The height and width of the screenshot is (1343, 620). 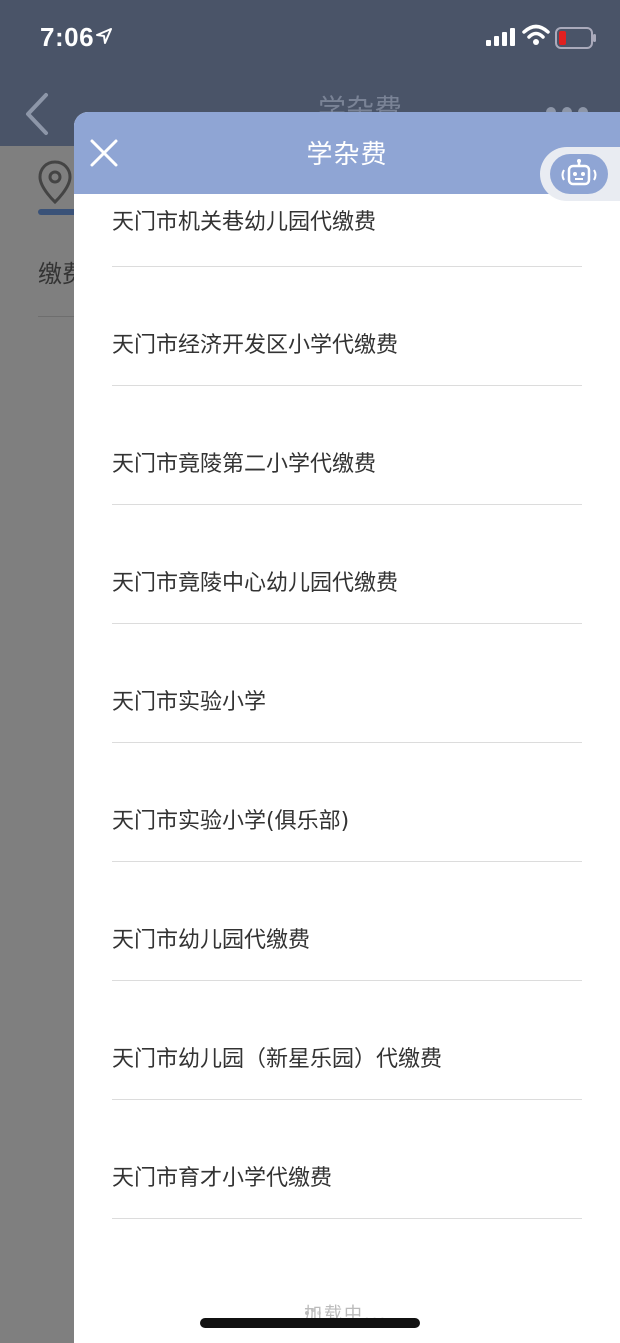 What do you see at coordinates (67, 37) in the screenshot?
I see `status-time: 7:06` at bounding box center [67, 37].